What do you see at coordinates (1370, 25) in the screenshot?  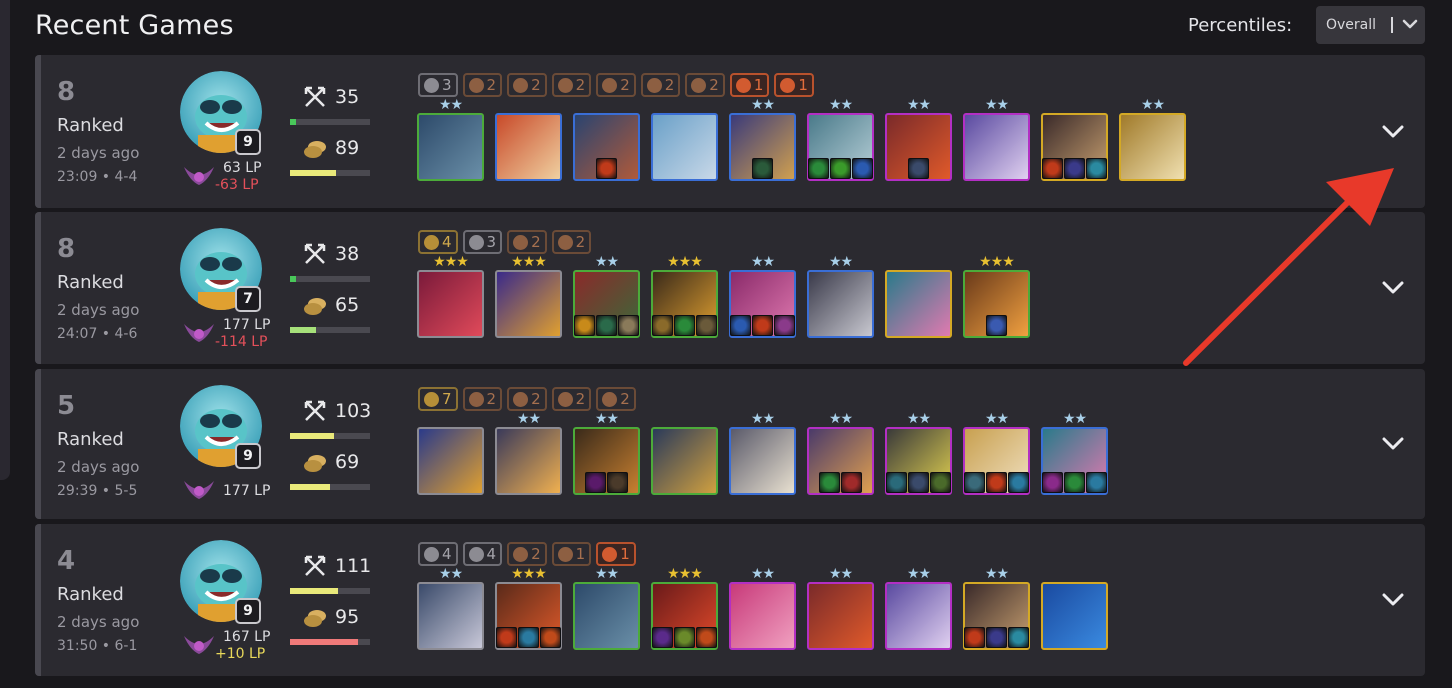 I see `percentiles-select: Overall` at bounding box center [1370, 25].